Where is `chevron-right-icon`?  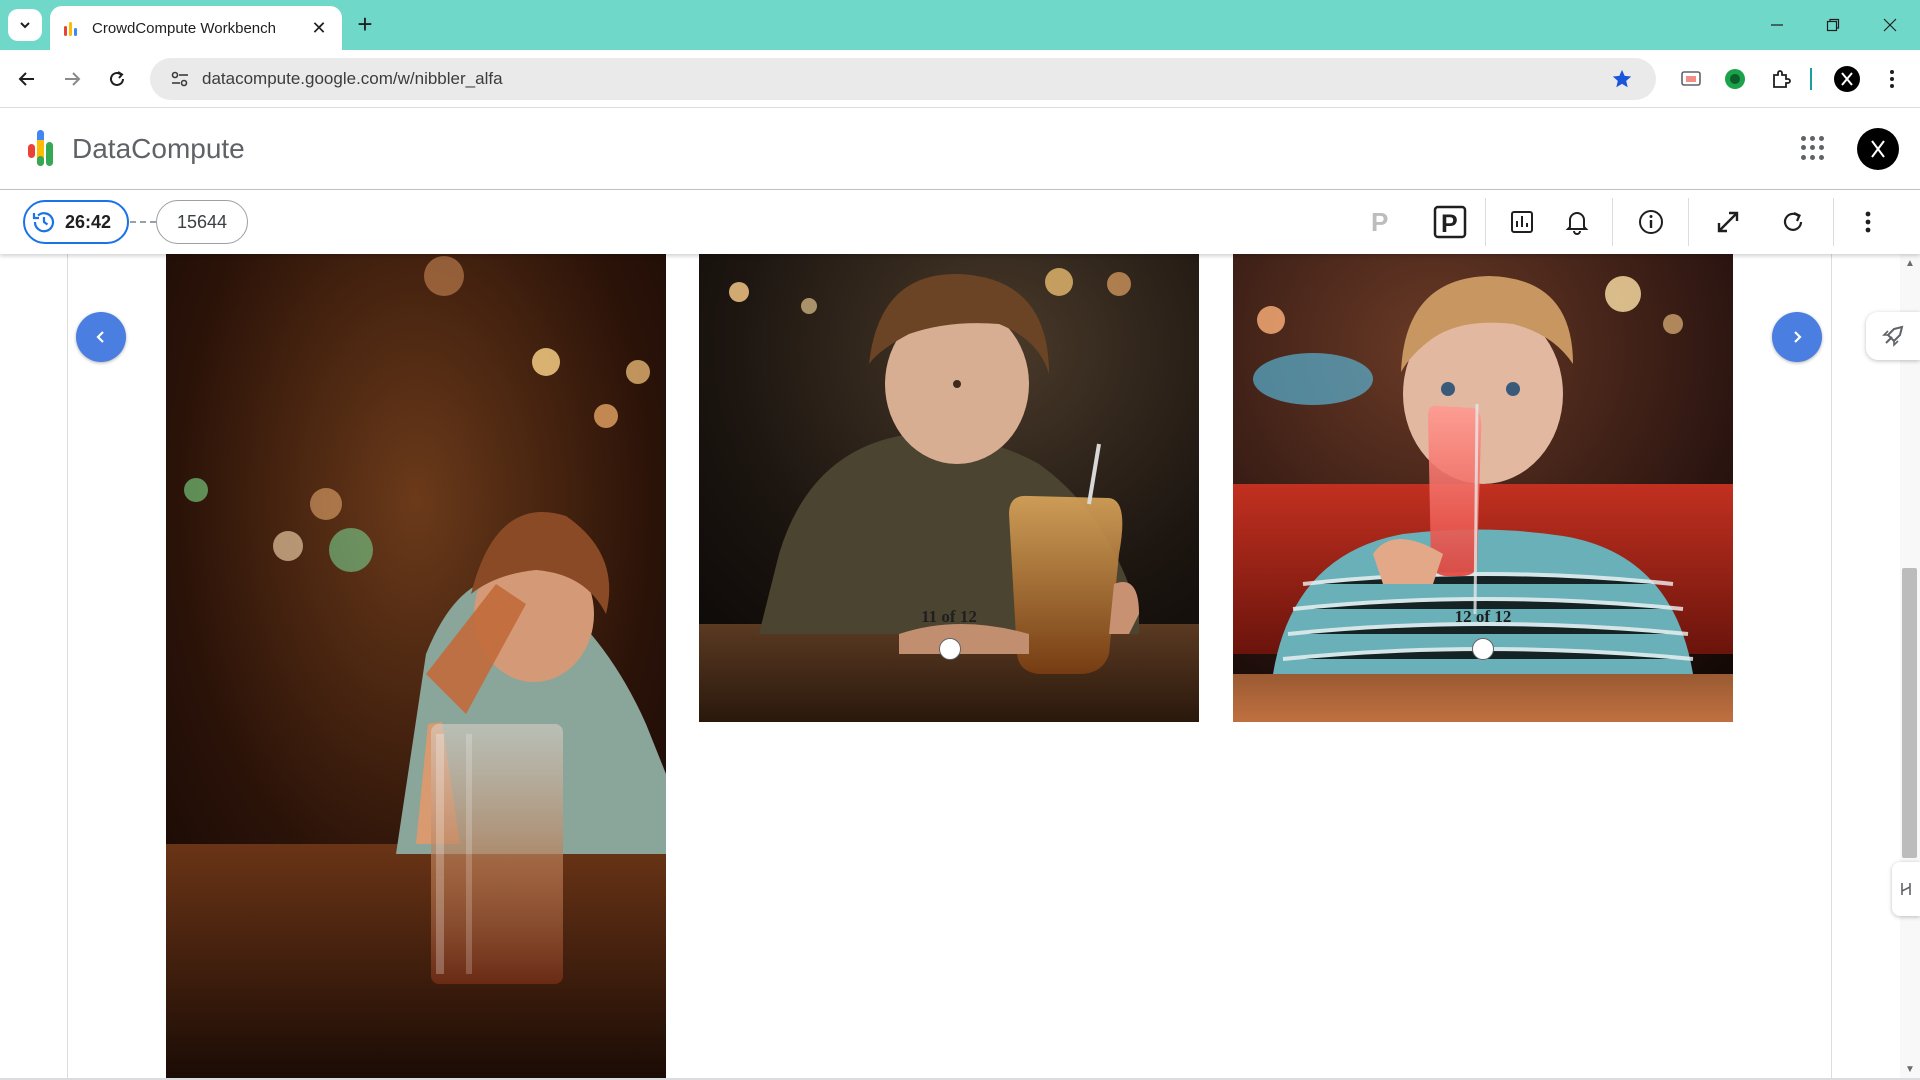 chevron-right-icon is located at coordinates (1798, 337).